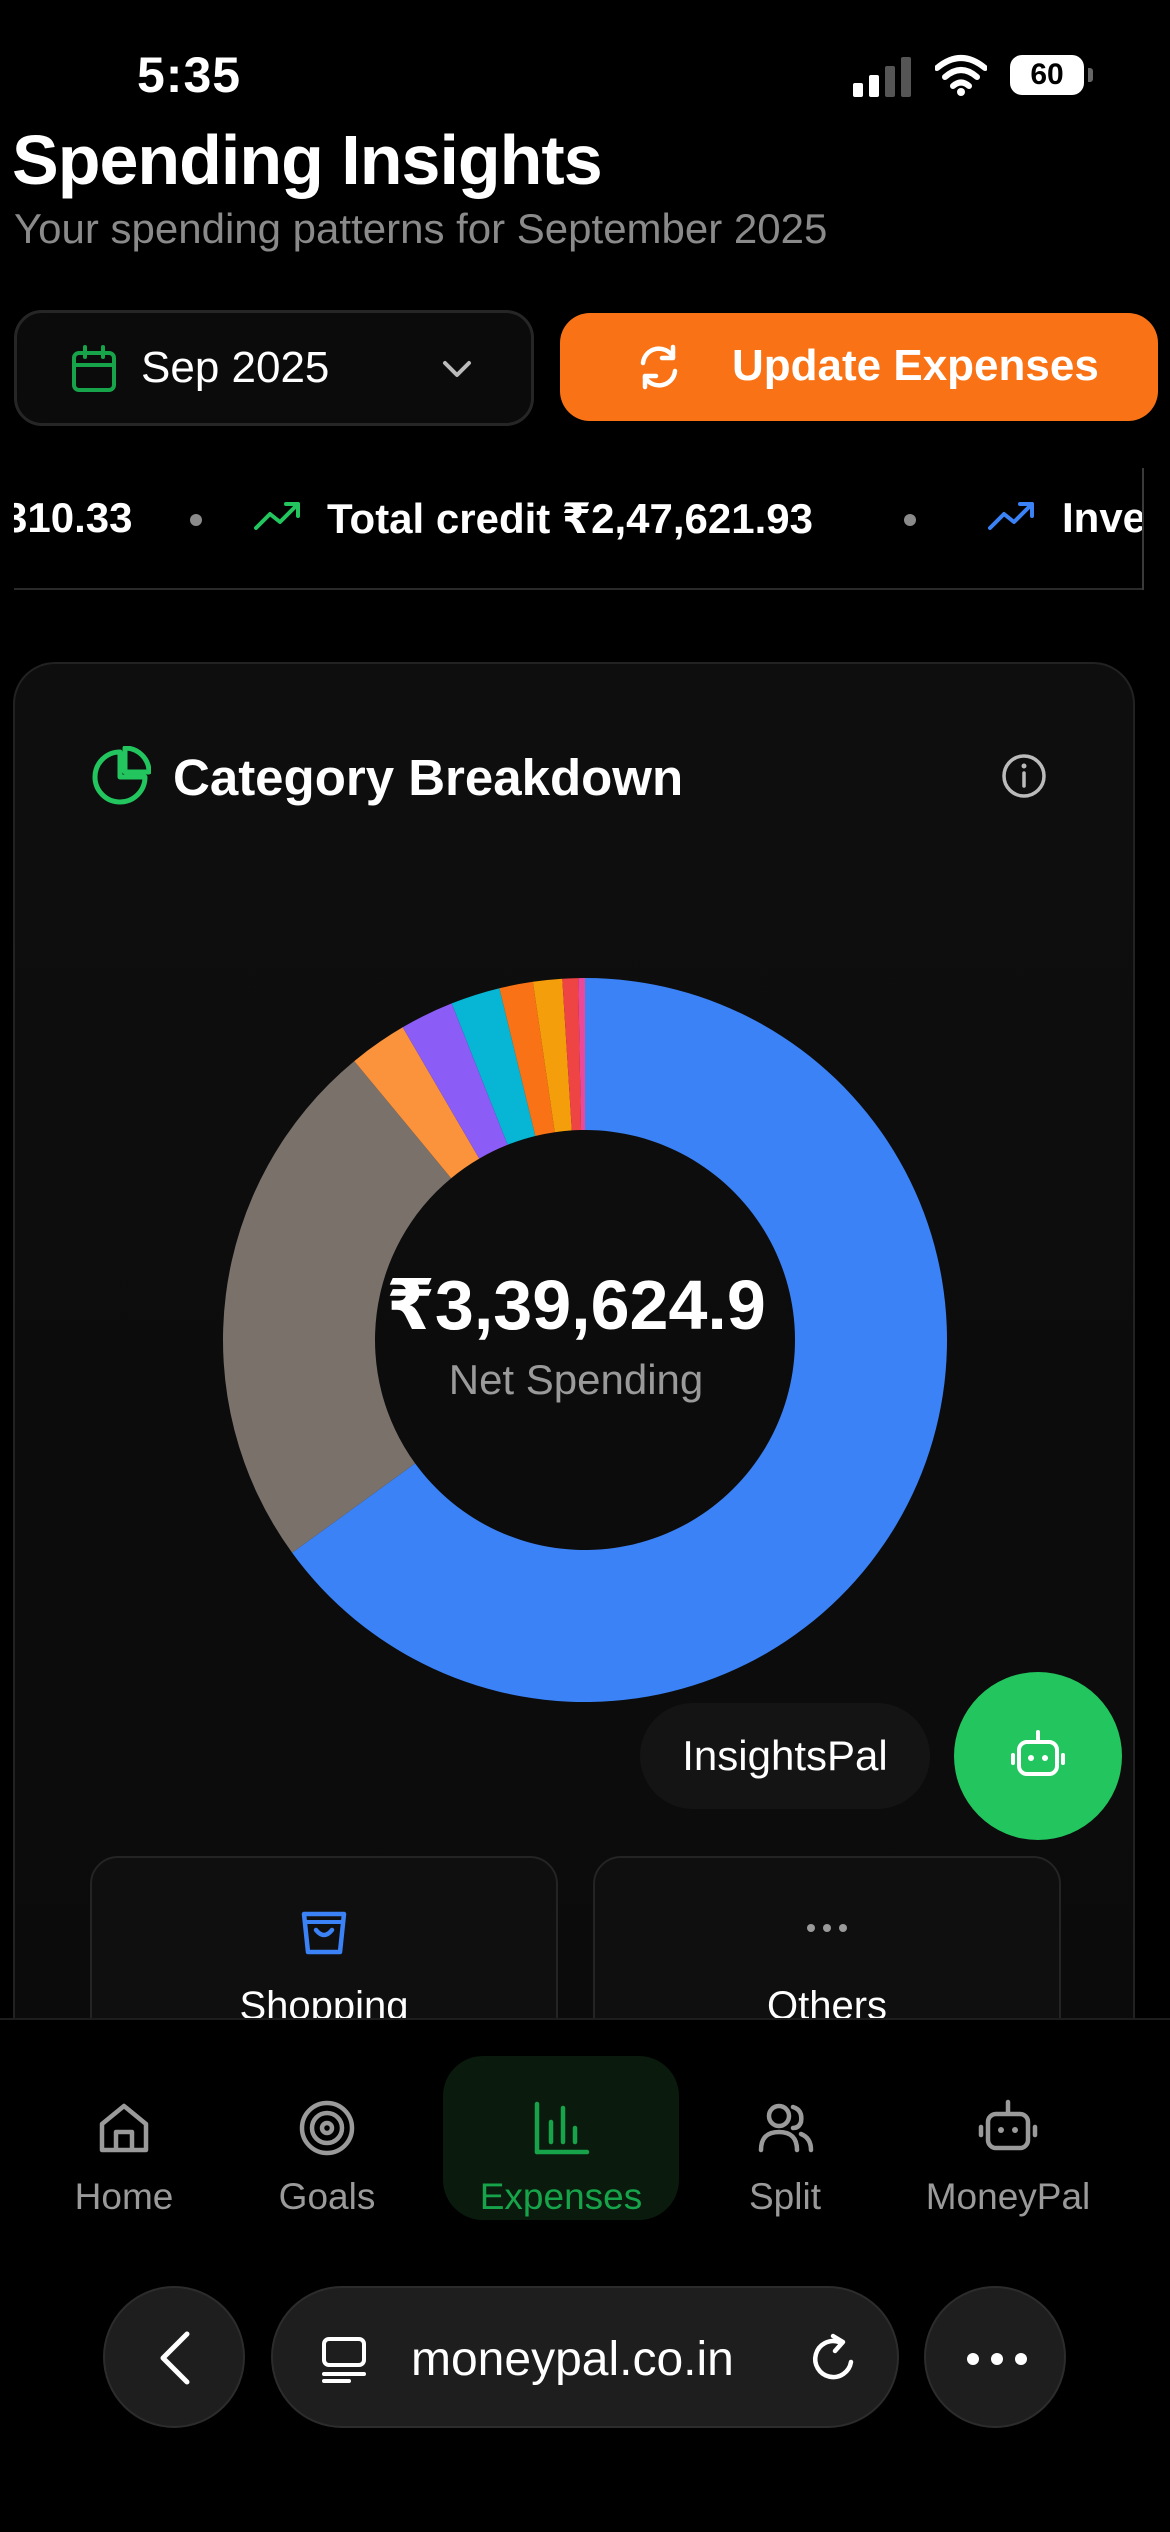 This screenshot has height=2532, width=1170. I want to click on users-icon, so click(786, 2128).